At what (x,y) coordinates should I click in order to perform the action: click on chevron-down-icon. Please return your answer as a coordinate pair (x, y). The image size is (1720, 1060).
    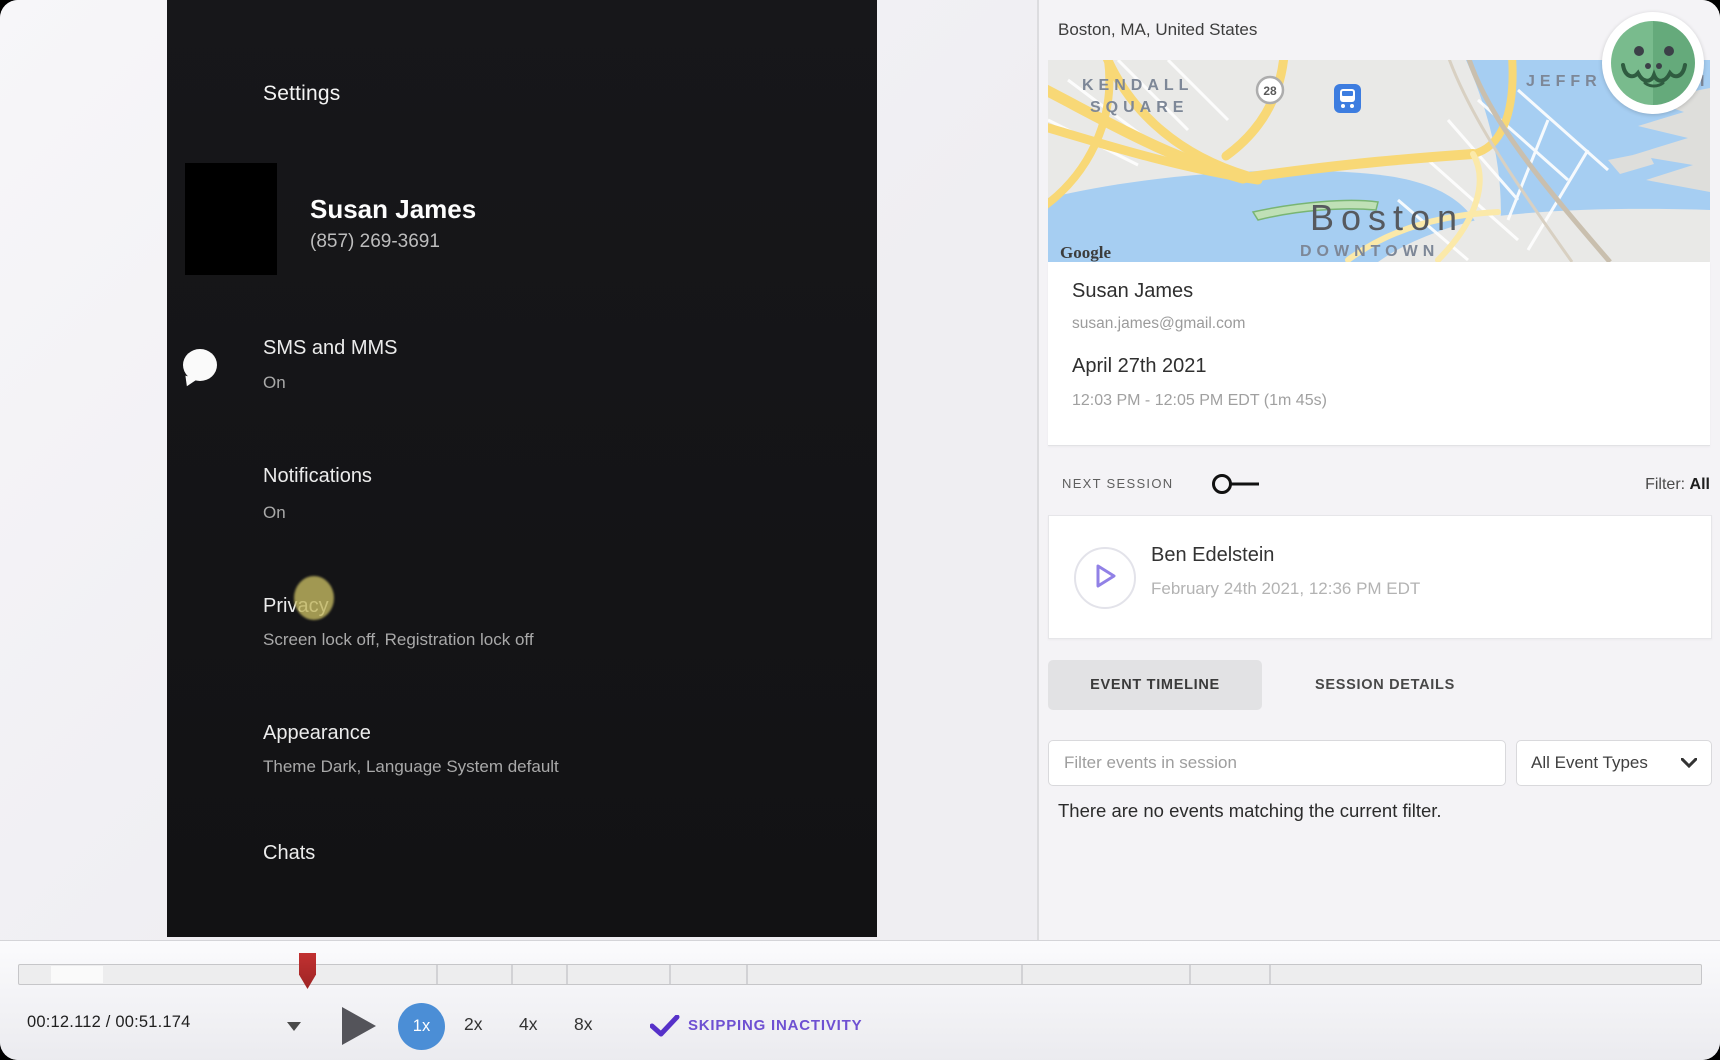
    Looking at the image, I should click on (1689, 763).